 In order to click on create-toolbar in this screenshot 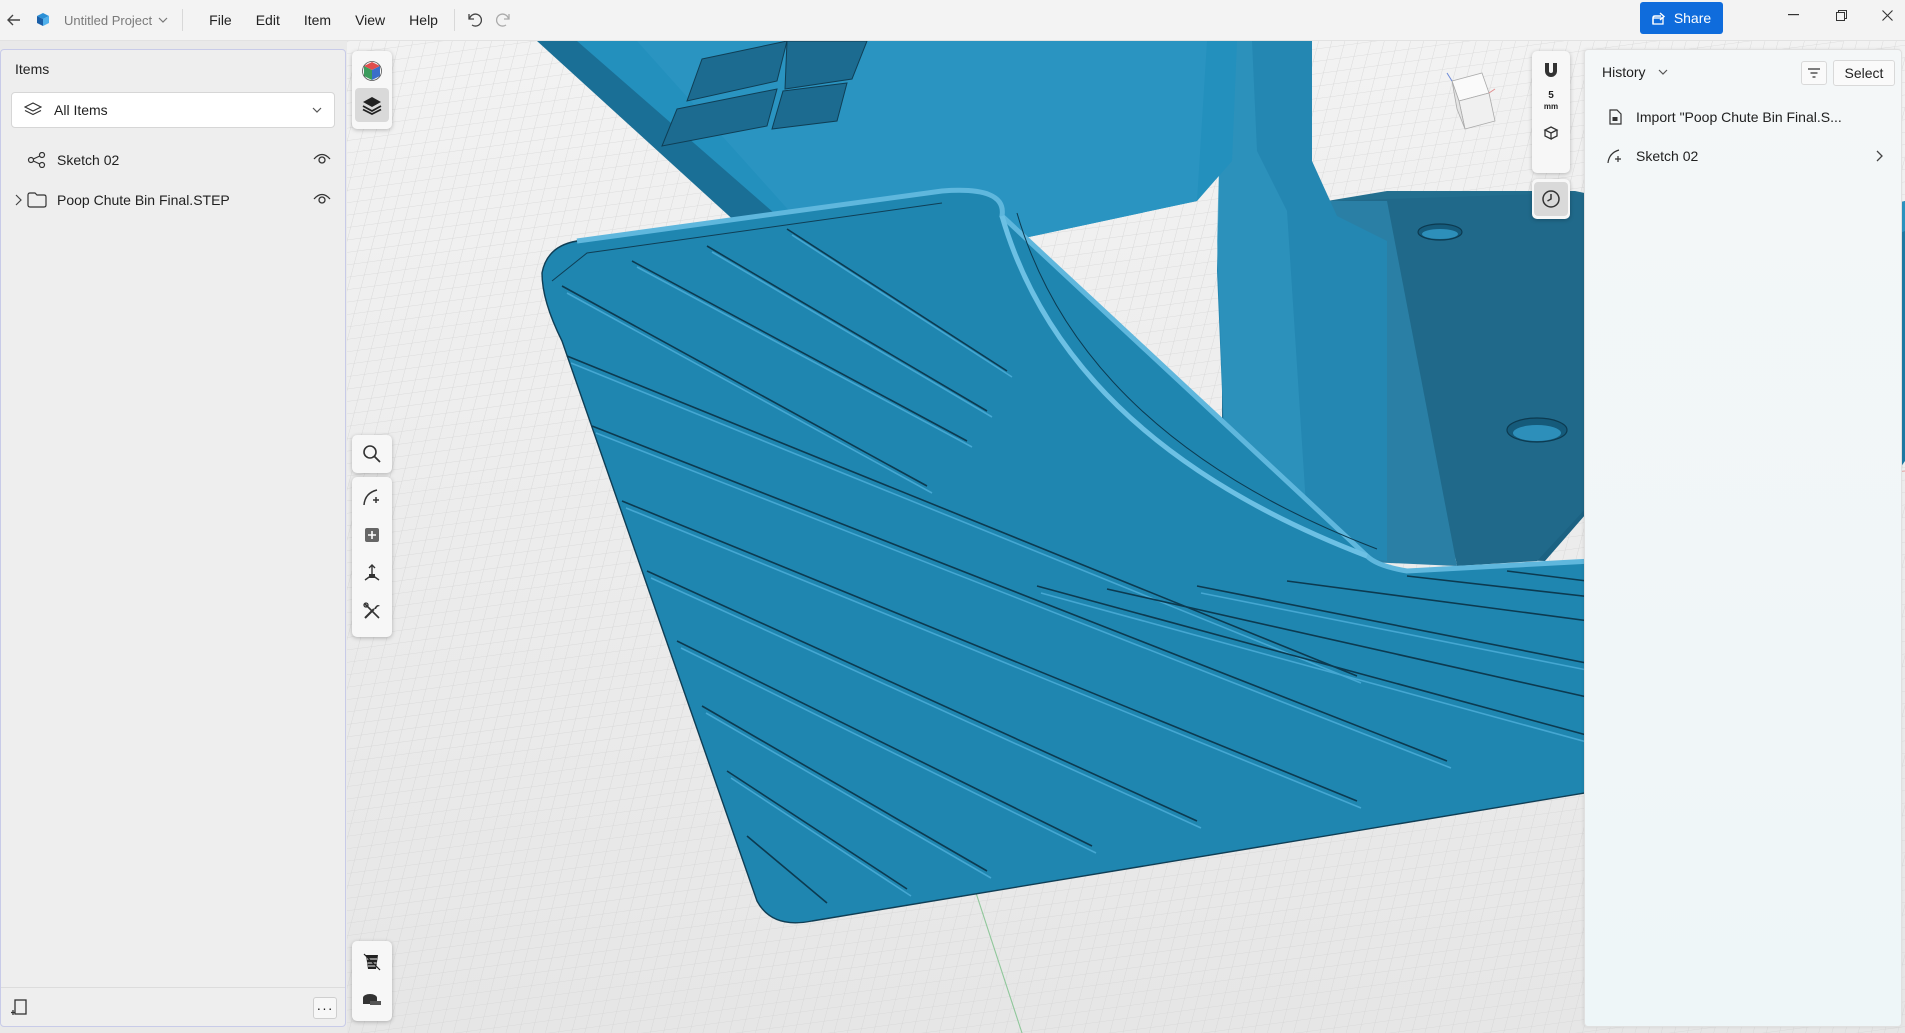, I will do `click(372, 557)`.